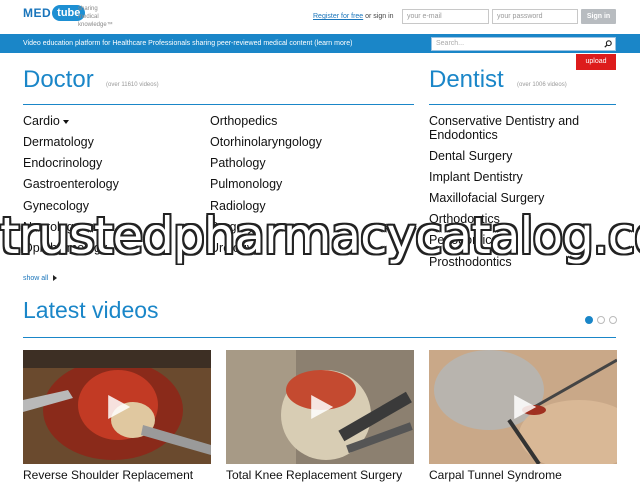 The height and width of the screenshot is (482, 640). What do you see at coordinates (608, 44) in the screenshot?
I see `search-icon` at bounding box center [608, 44].